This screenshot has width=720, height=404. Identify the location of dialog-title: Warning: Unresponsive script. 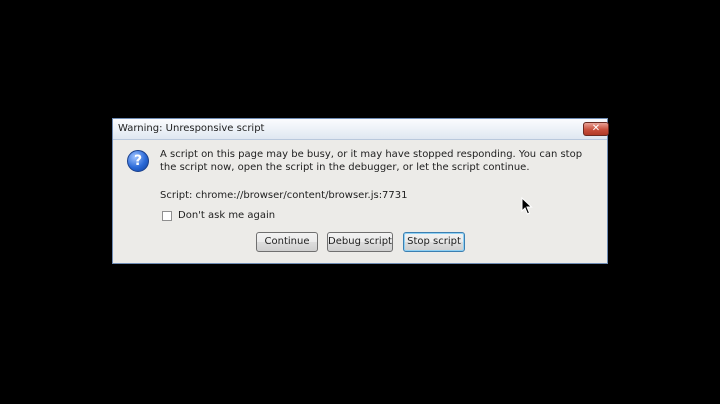
(191, 128).